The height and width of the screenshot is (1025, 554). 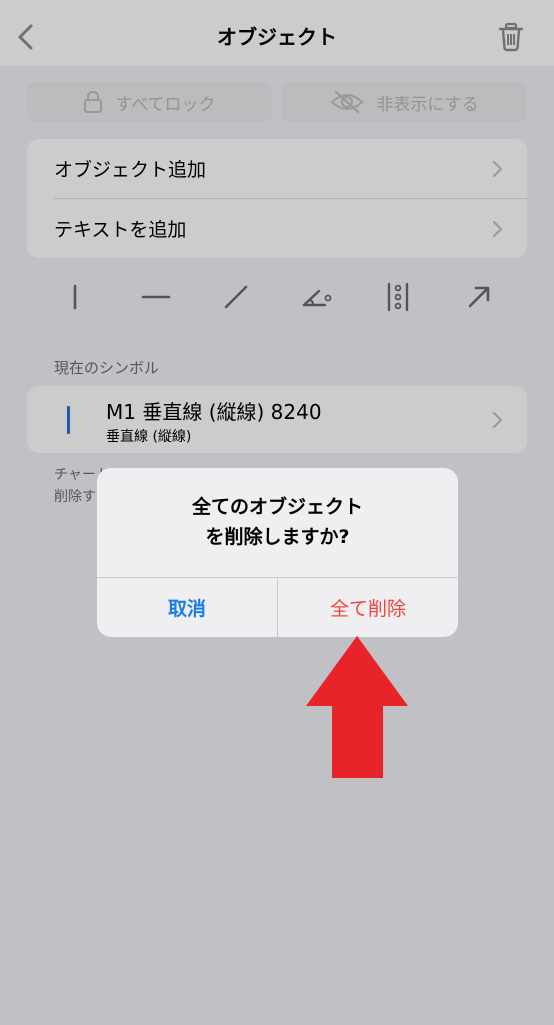 I want to click on dialog-title-line: を削除しますか?, so click(x=277, y=537).